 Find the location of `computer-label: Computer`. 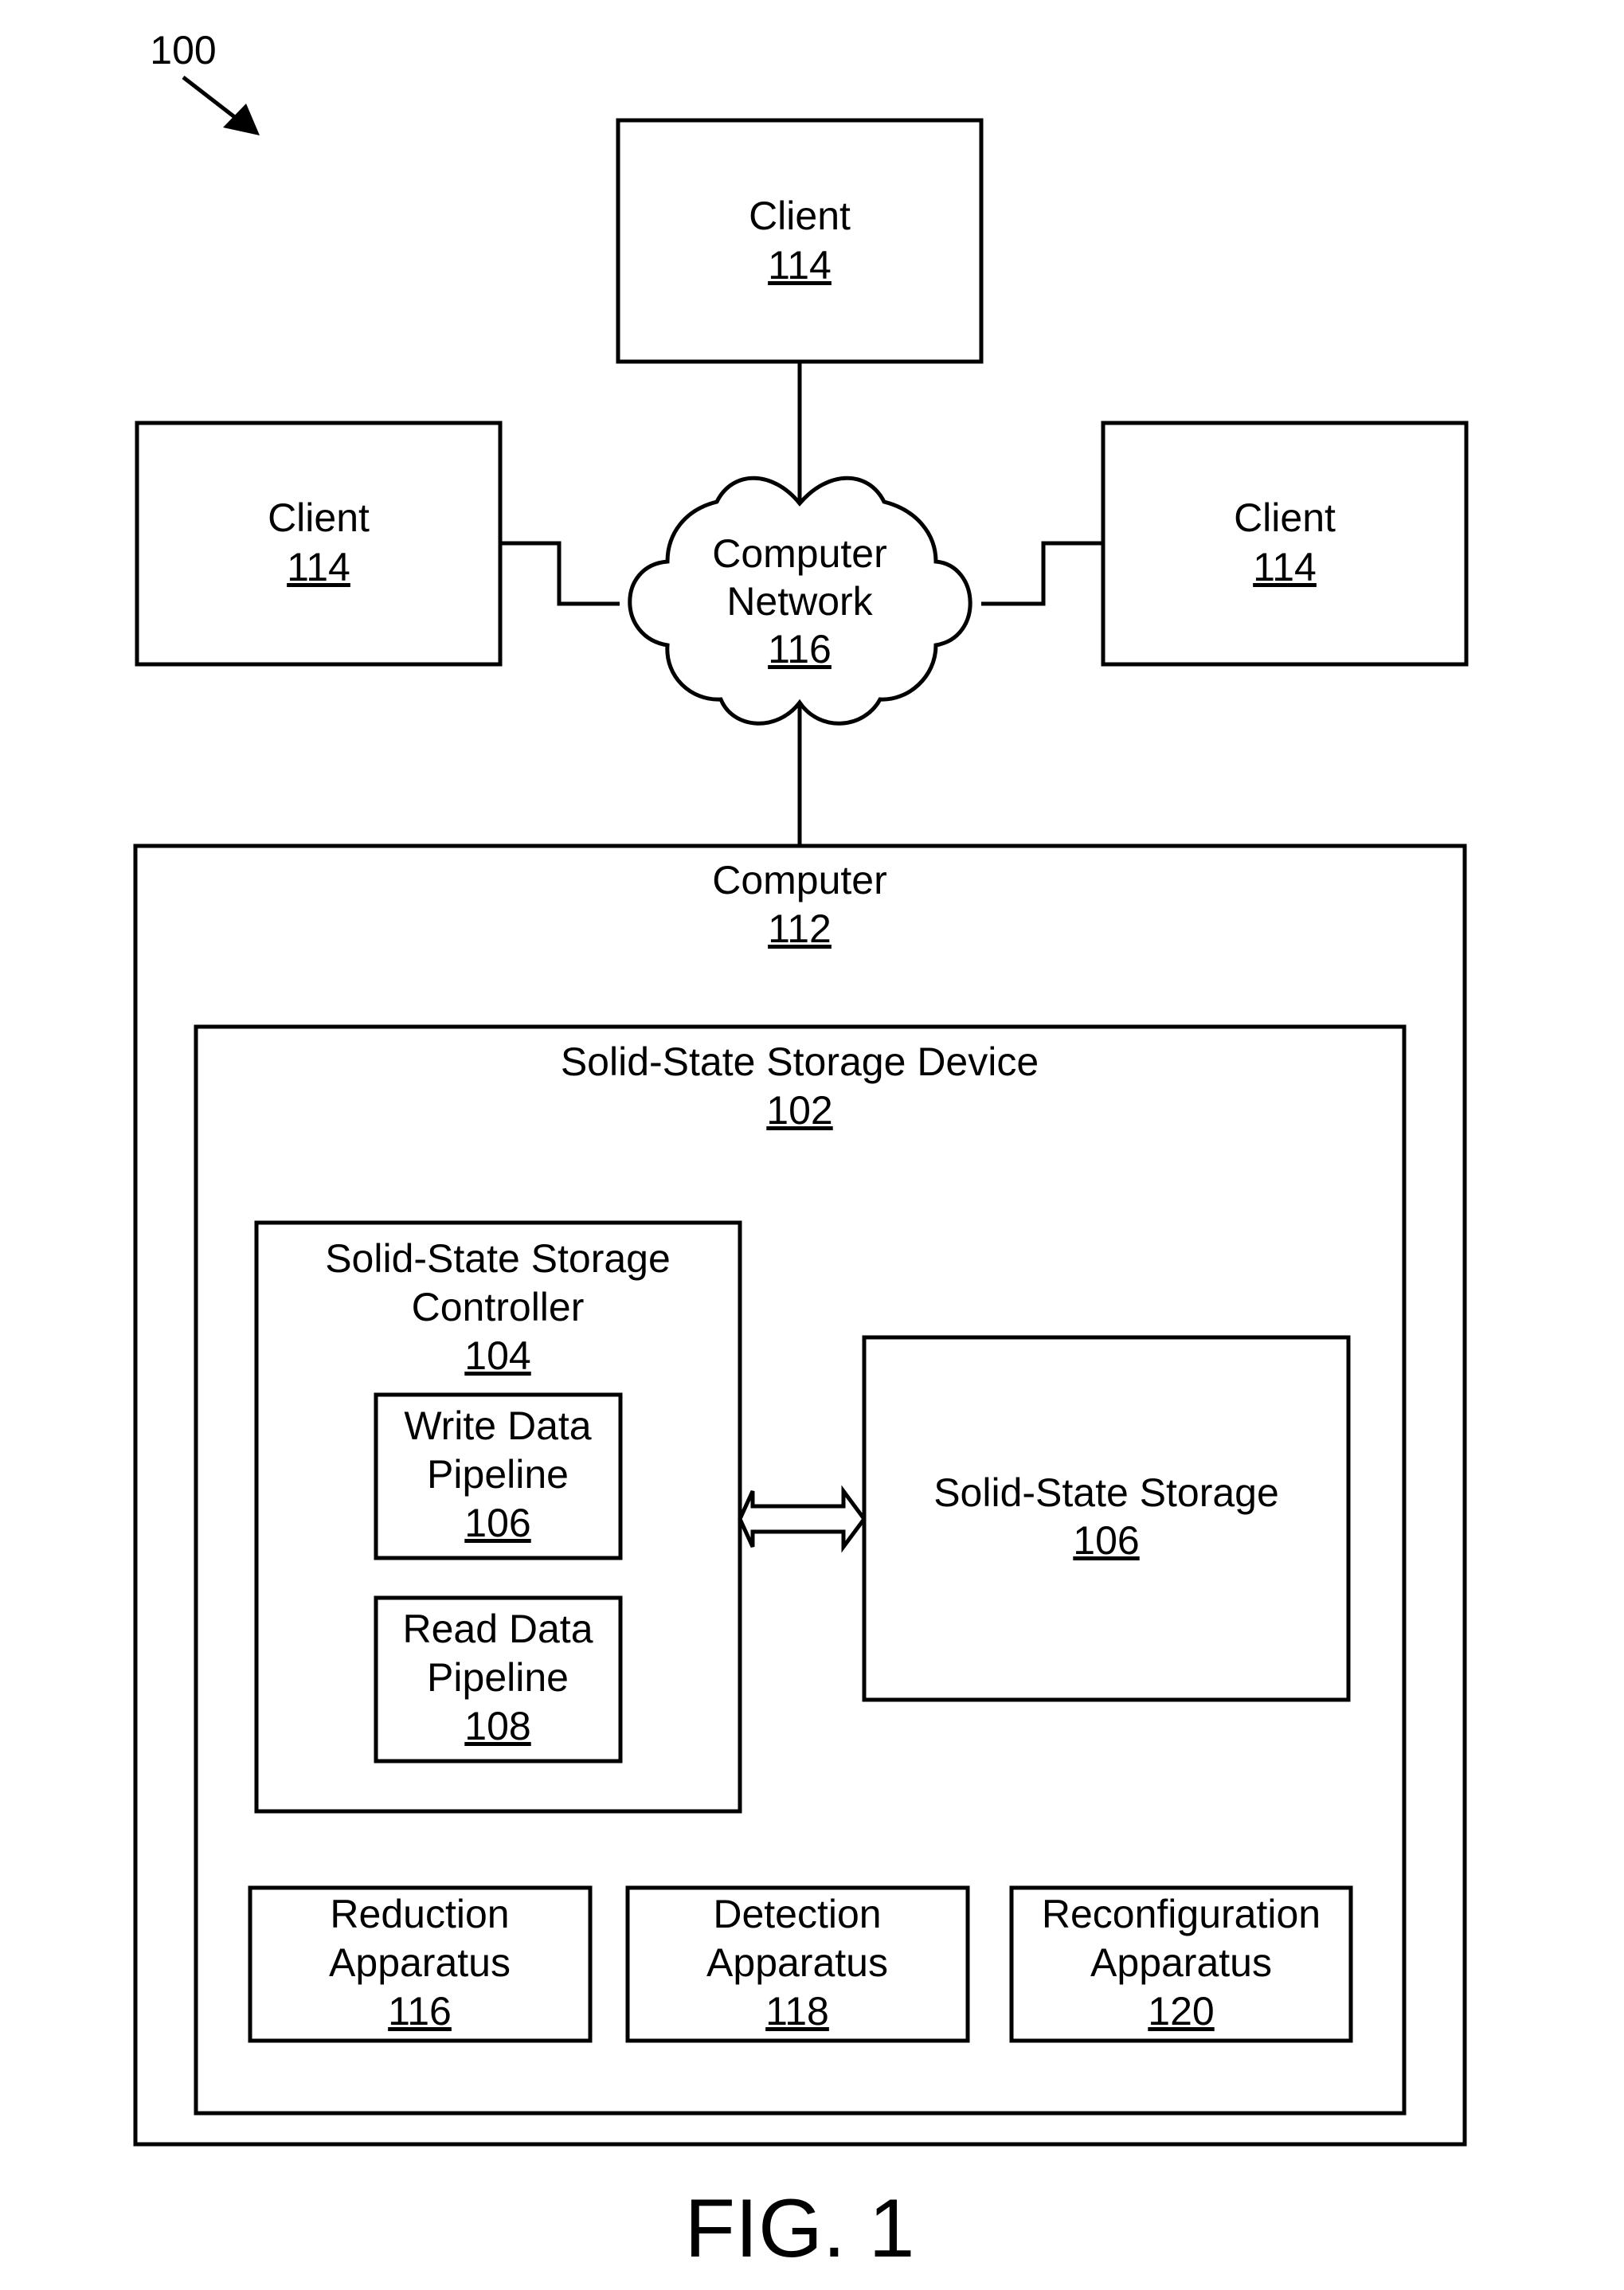

computer-label: Computer is located at coordinates (799, 880).